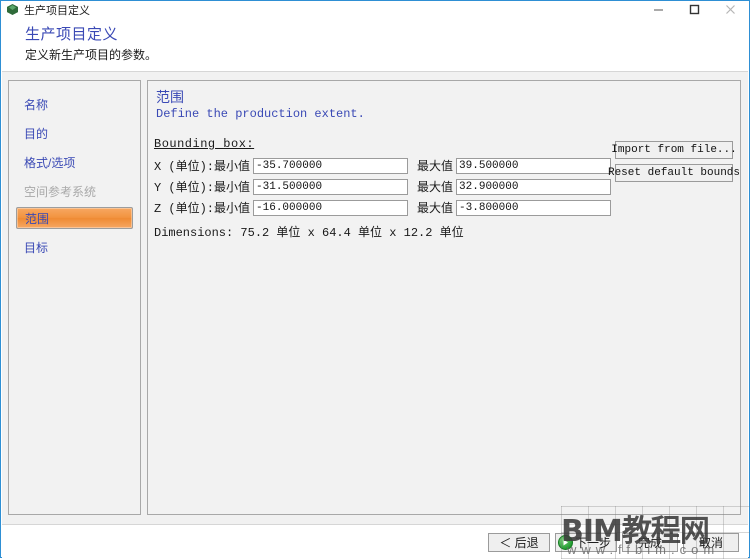  What do you see at coordinates (435, 208) in the screenshot?
I see `max-label-z: 最大值` at bounding box center [435, 208].